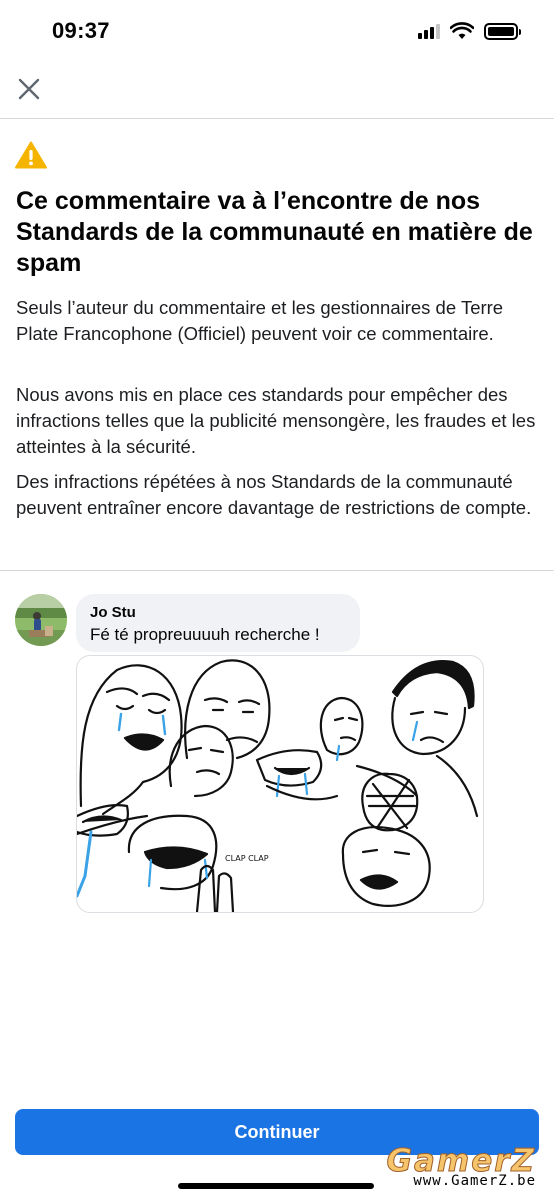  I want to click on divider, so click(277, 570).